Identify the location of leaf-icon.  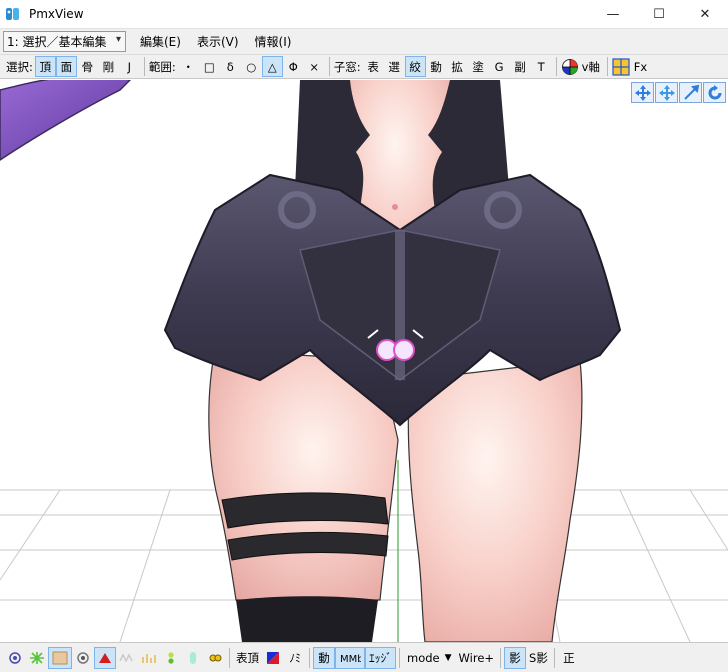
(171, 658).